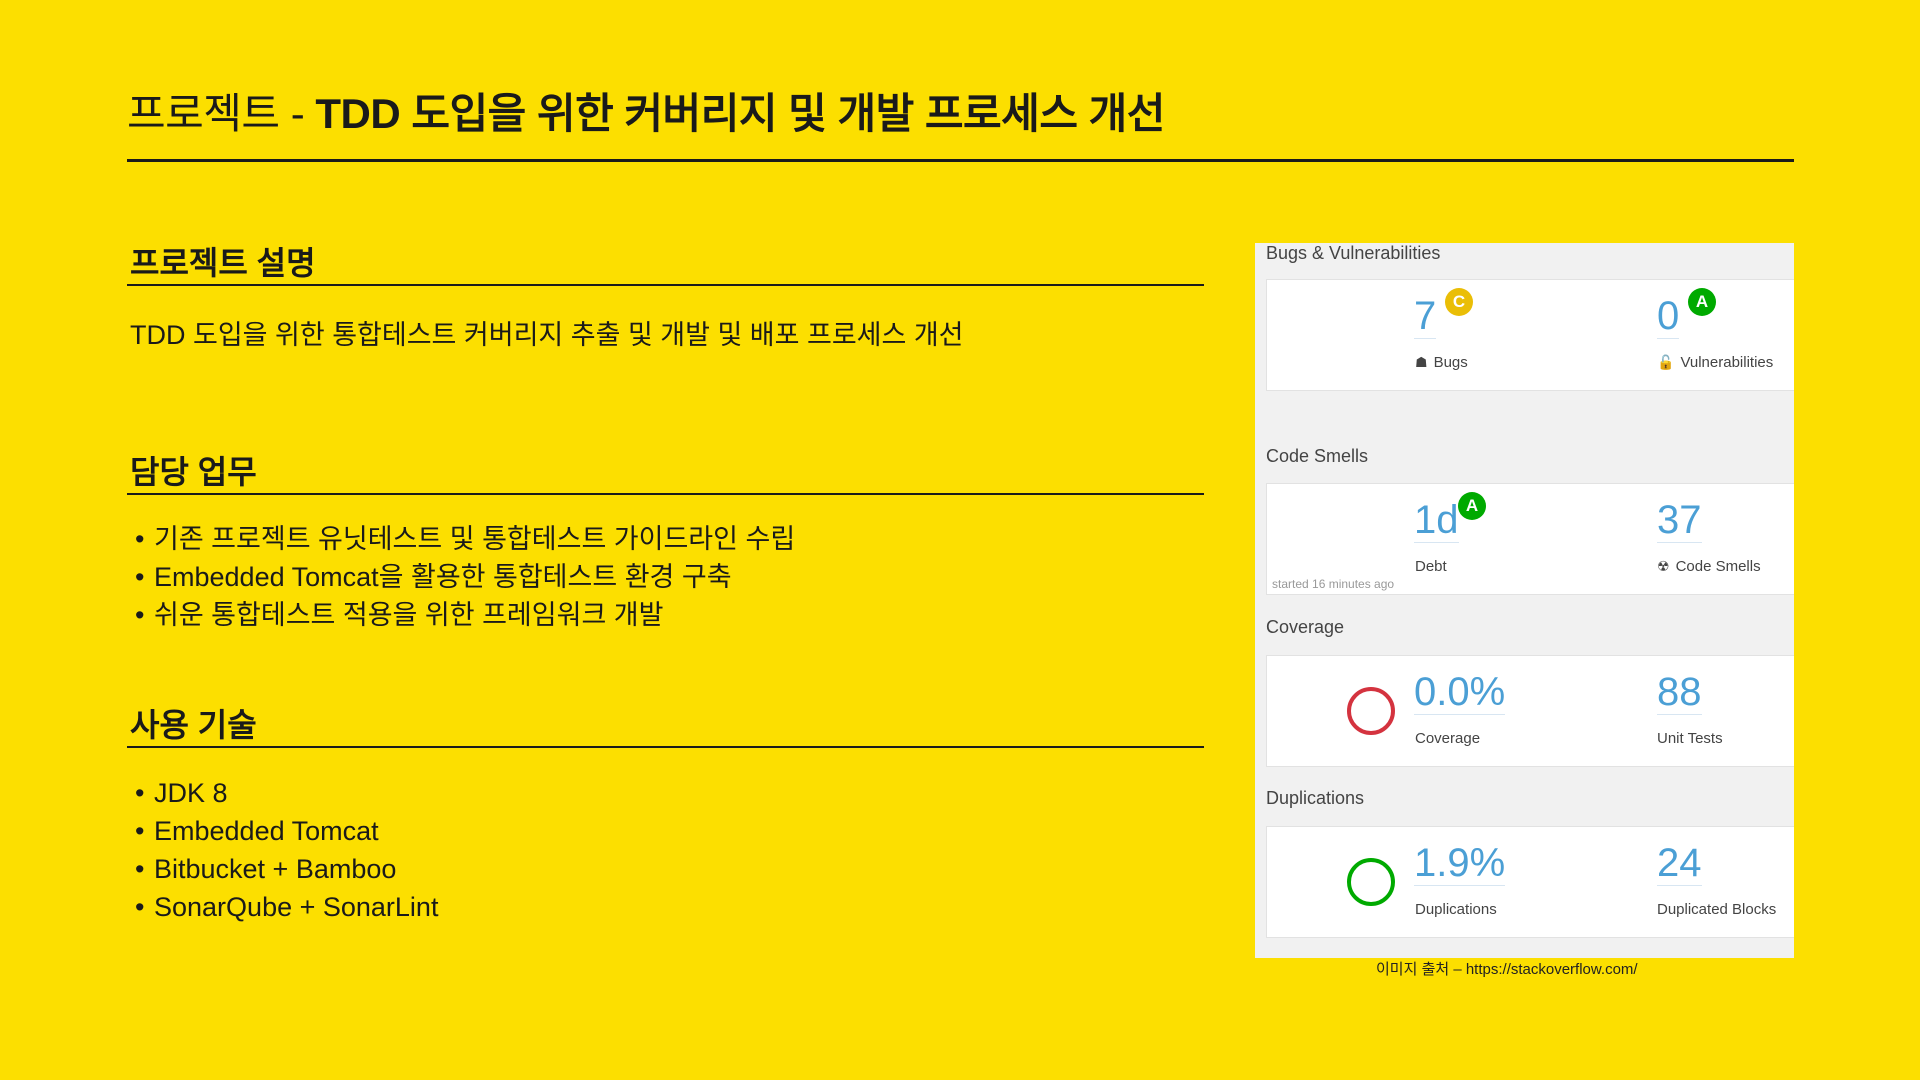 The width and height of the screenshot is (1920, 1080). Describe the element at coordinates (221, 113) in the screenshot. I see `title-prefix: 프로젝트 -` at that location.